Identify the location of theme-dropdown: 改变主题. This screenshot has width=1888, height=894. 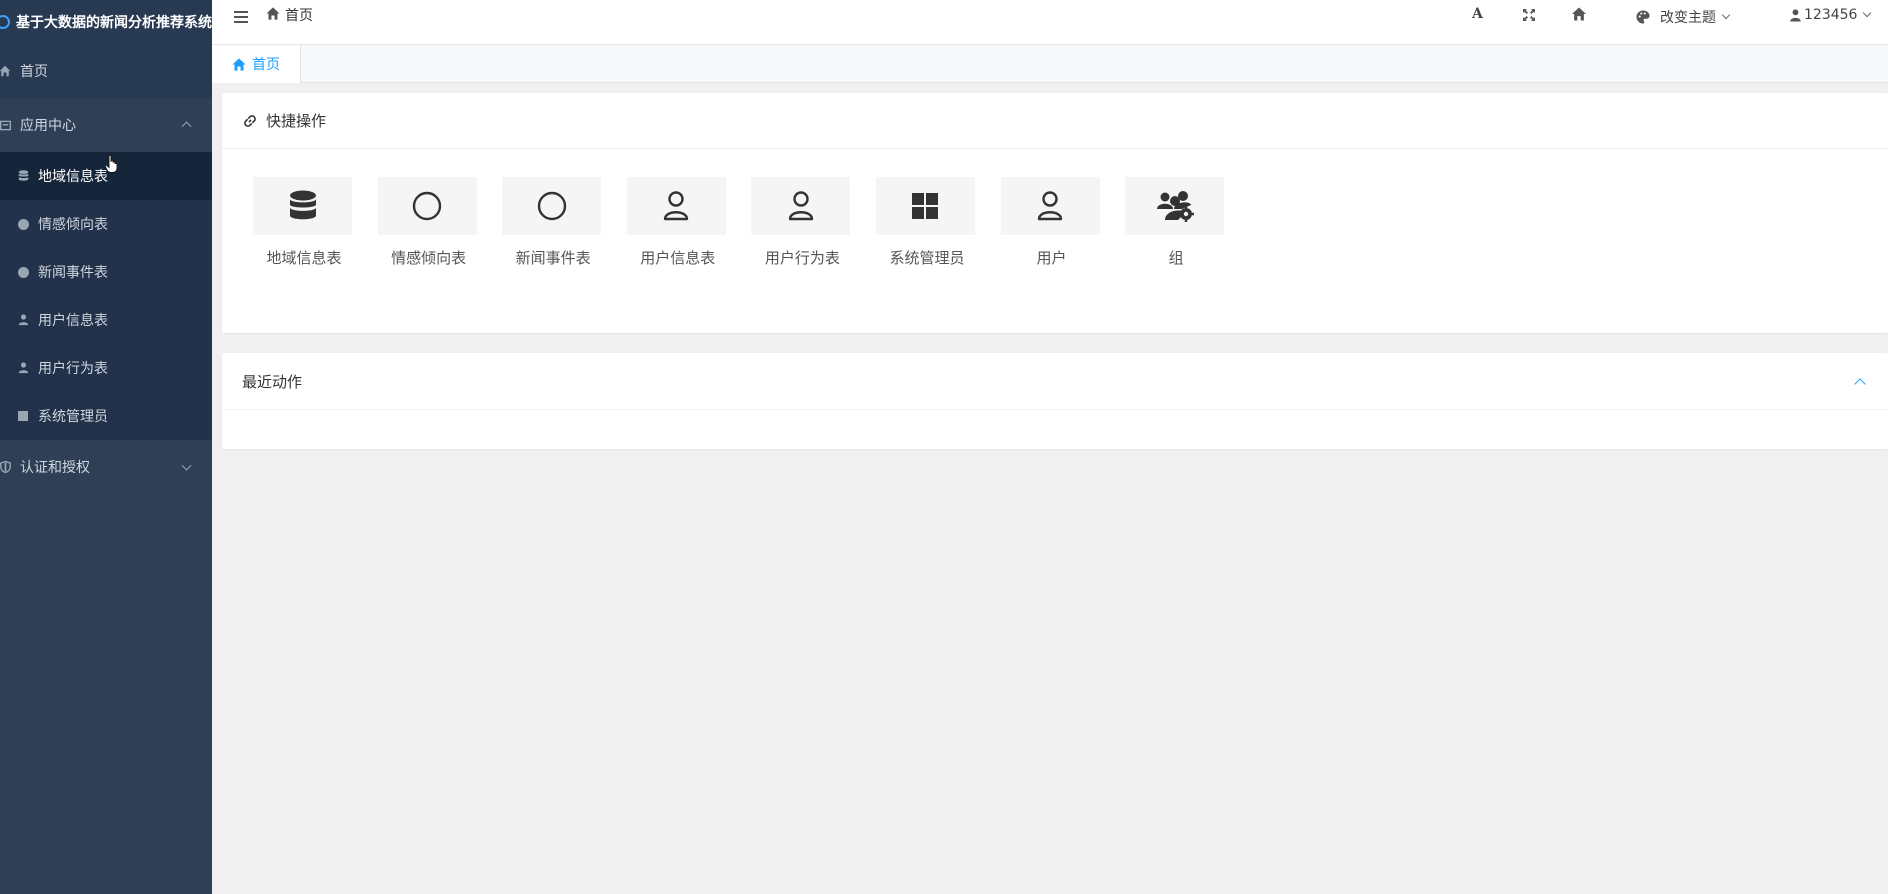
(1683, 17).